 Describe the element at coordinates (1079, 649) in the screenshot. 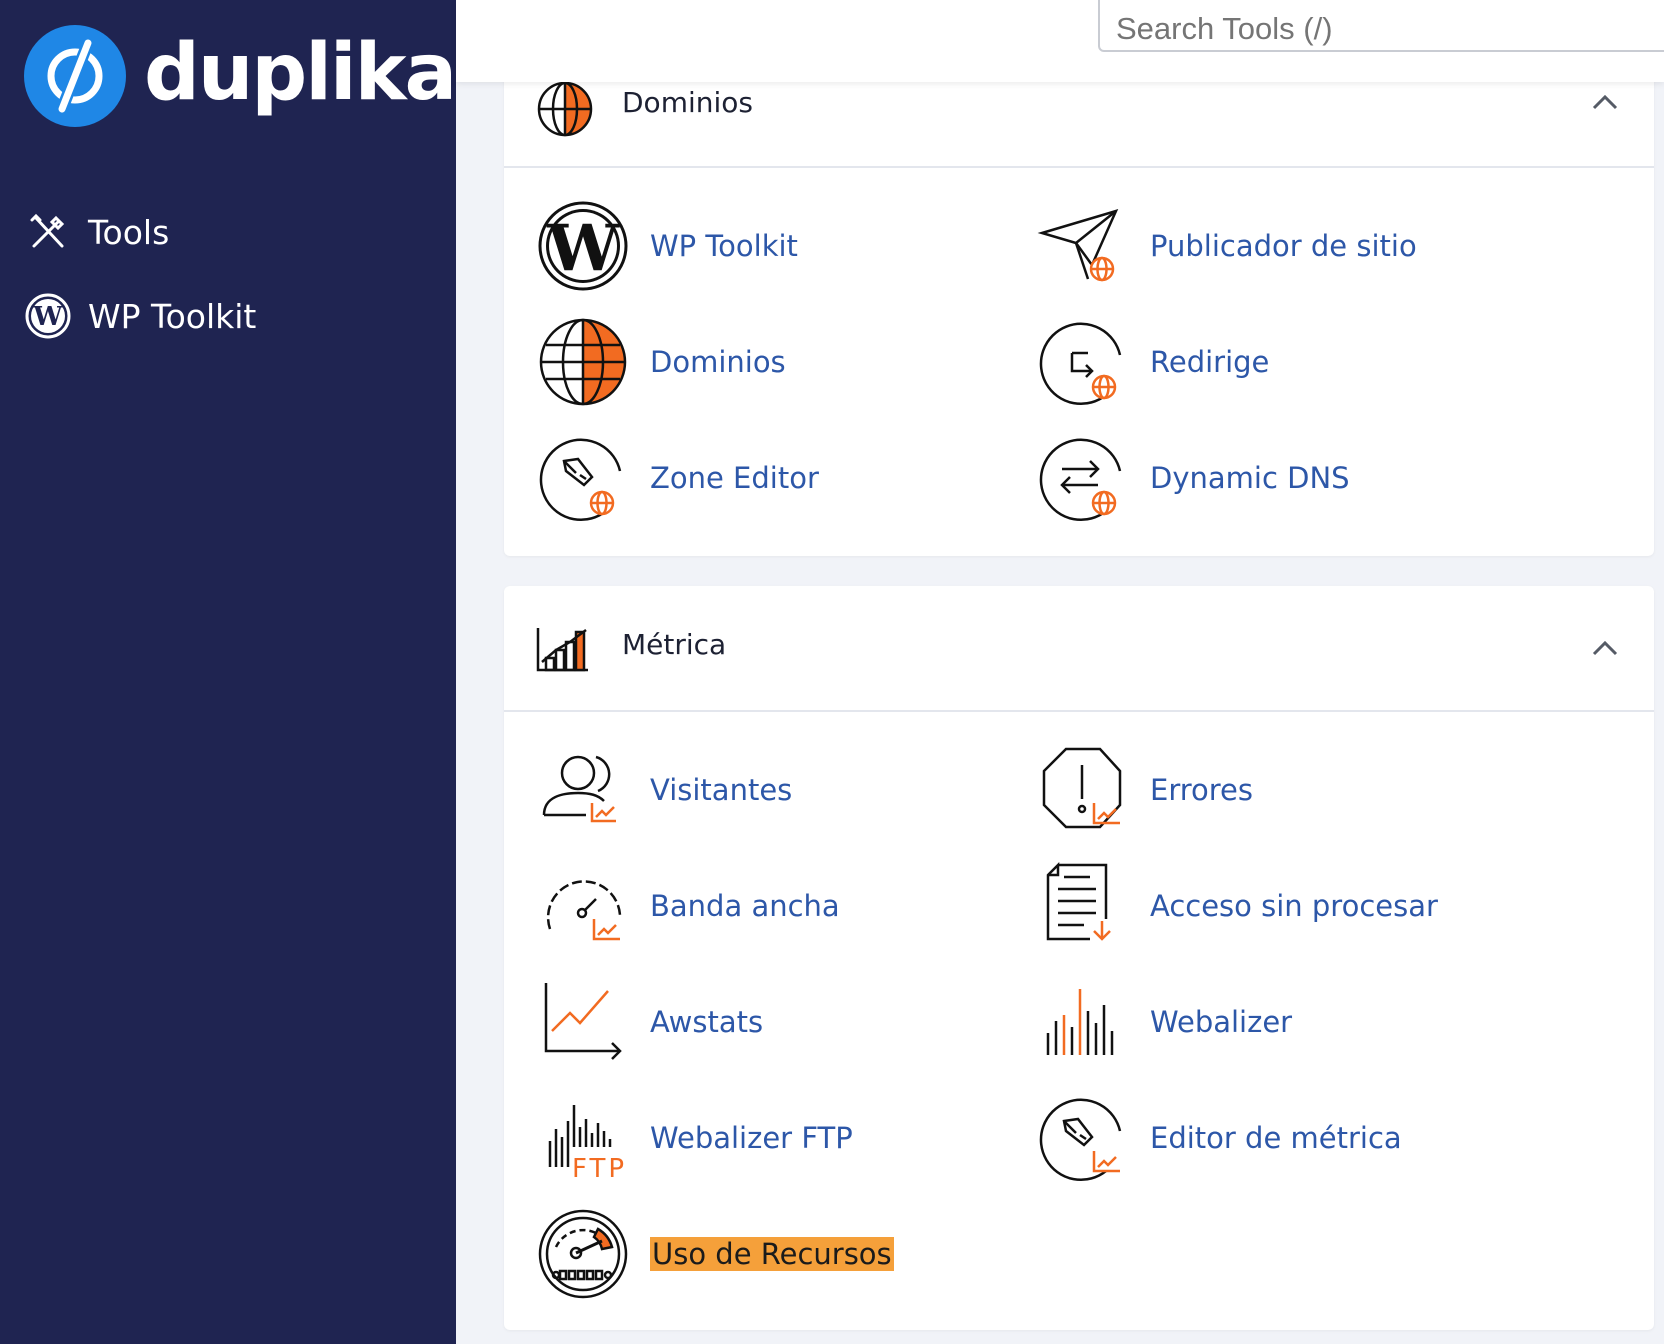

I see `section-header: Métrica` at that location.